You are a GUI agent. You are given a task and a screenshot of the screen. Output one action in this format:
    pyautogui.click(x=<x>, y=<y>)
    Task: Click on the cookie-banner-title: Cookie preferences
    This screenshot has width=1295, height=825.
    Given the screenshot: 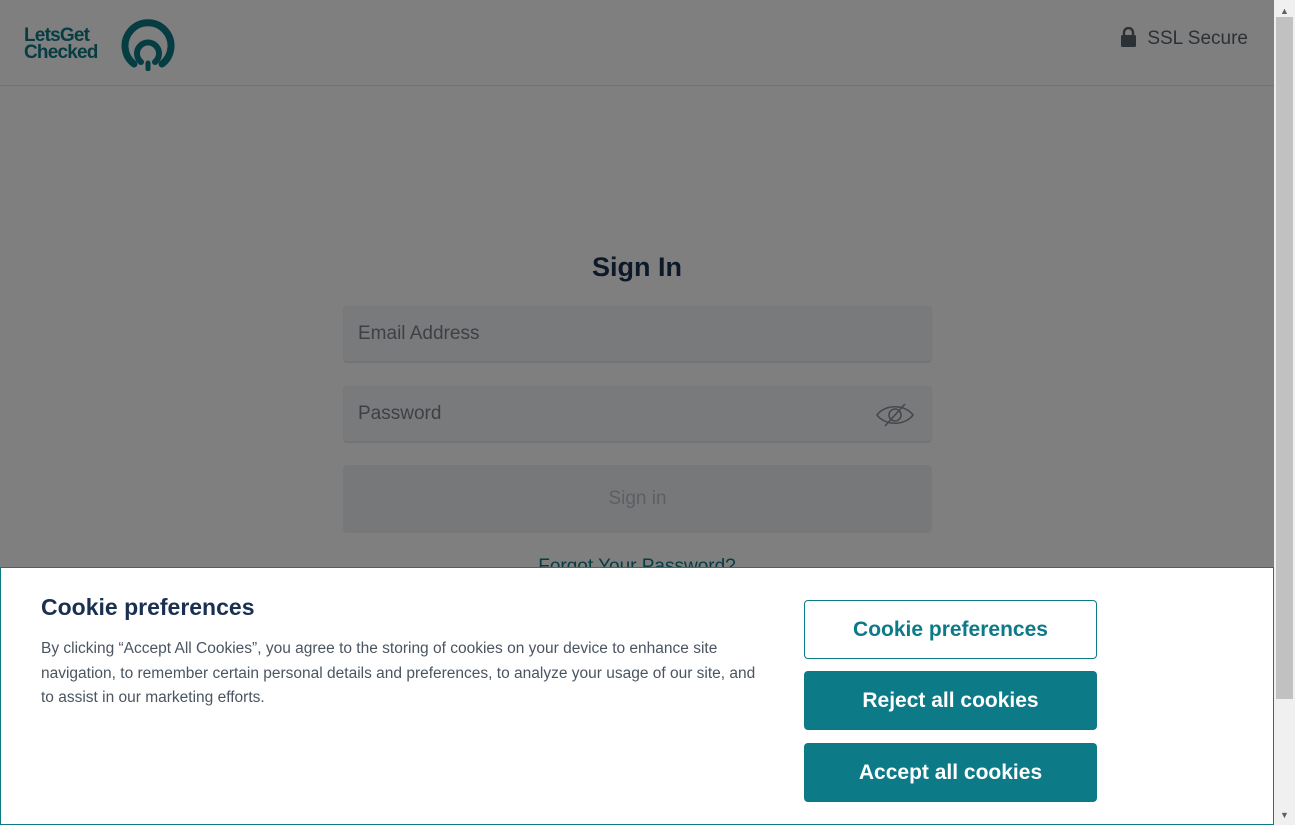 What is the action you would take?
    pyautogui.click(x=148, y=607)
    